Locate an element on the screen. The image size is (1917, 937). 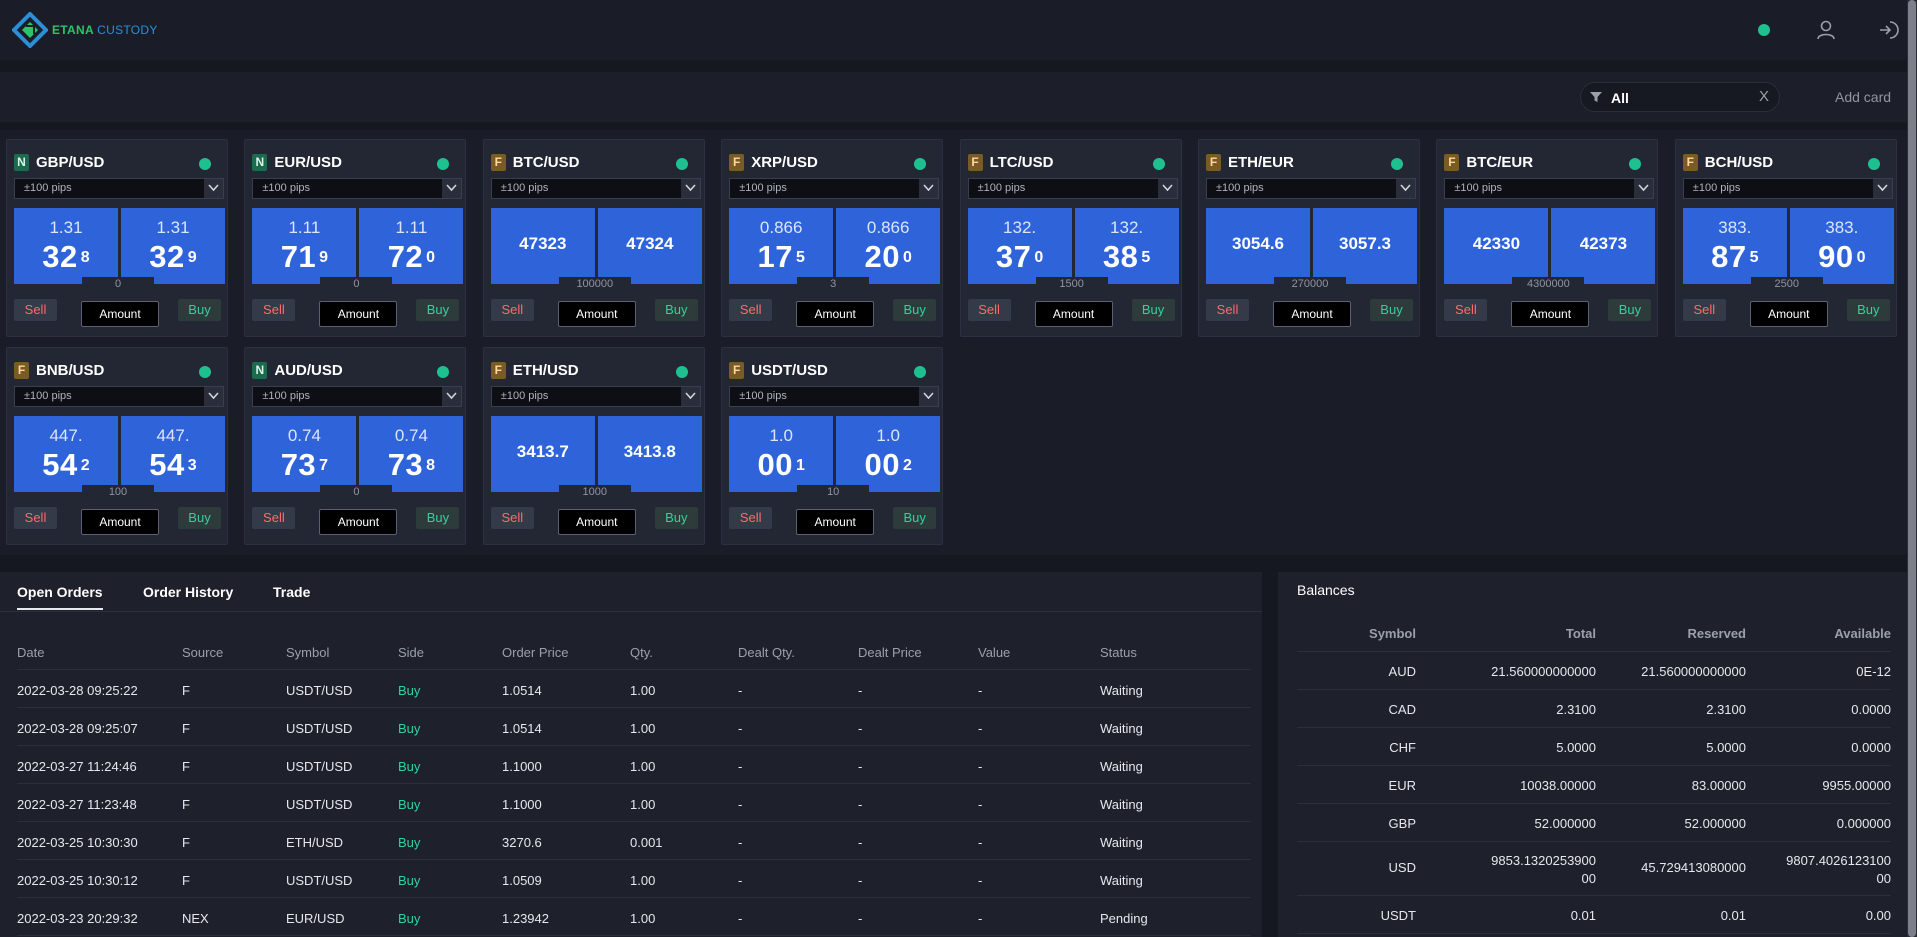
buy-price-big-figure: 72 is located at coordinates (405, 256).